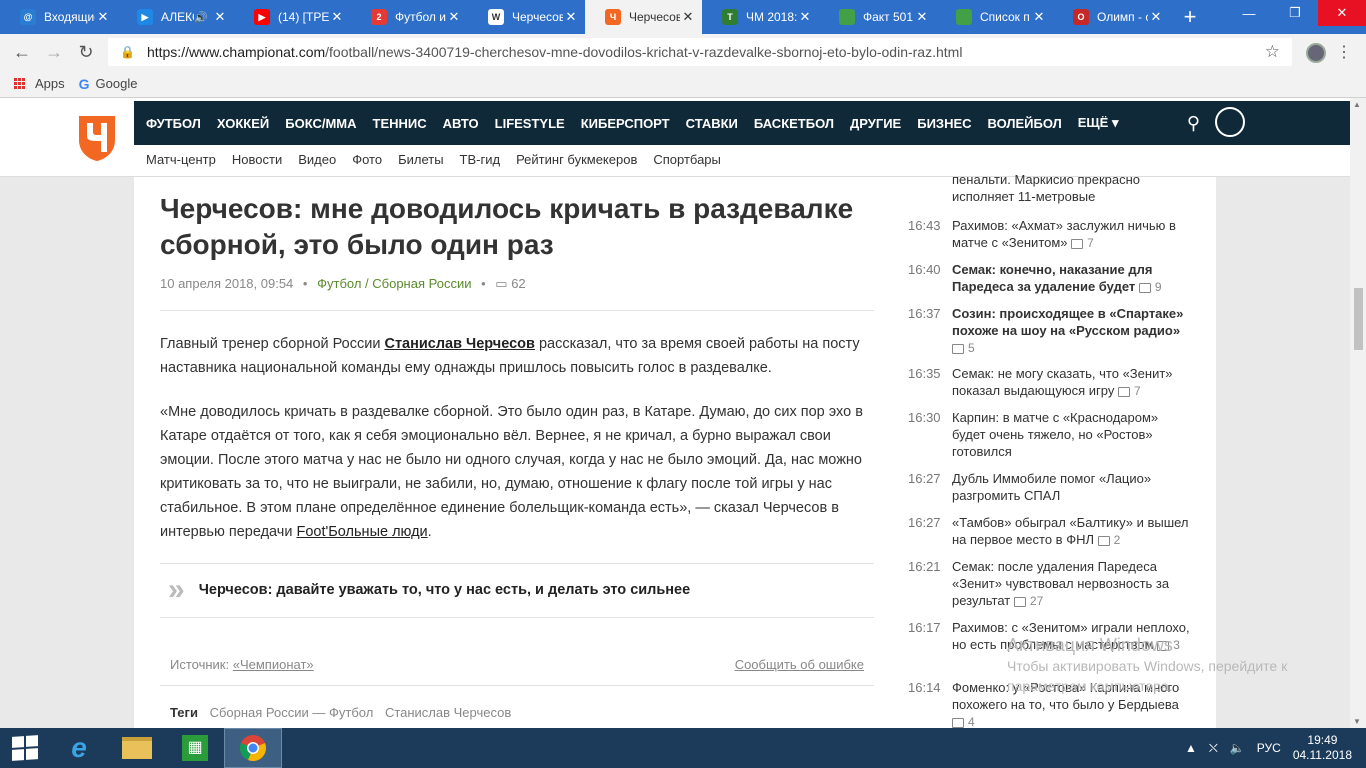 The height and width of the screenshot is (768, 1366). What do you see at coordinates (875, 123) in the screenshot?
I see `nav-item: ДРУГИЕ` at bounding box center [875, 123].